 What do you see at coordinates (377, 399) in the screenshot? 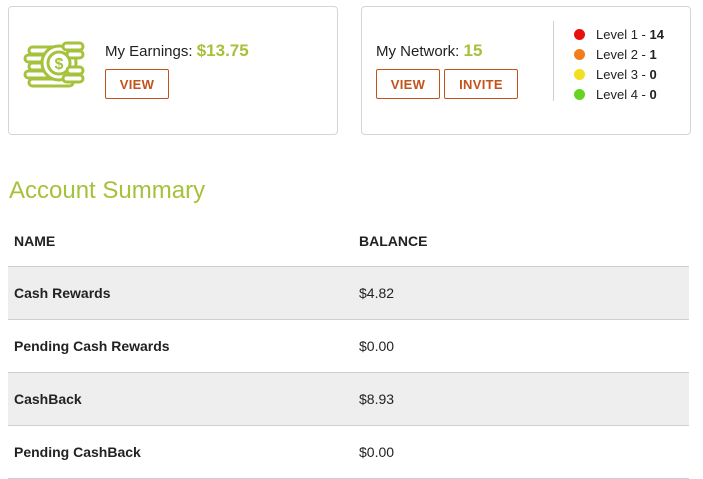
I see `row-balance: $8.93` at bounding box center [377, 399].